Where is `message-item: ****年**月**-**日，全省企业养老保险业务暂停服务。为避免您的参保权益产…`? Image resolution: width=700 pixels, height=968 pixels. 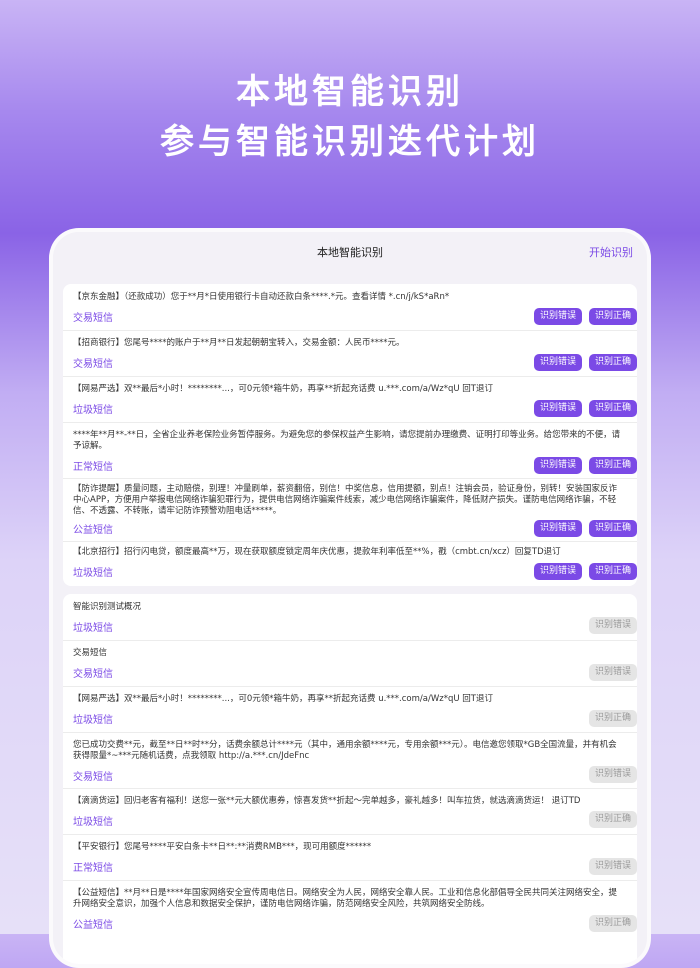 message-item: ****年**月**-**日，全省企业养老保险业务暂停服务。为避免您的参保权益产… is located at coordinates (350, 450).